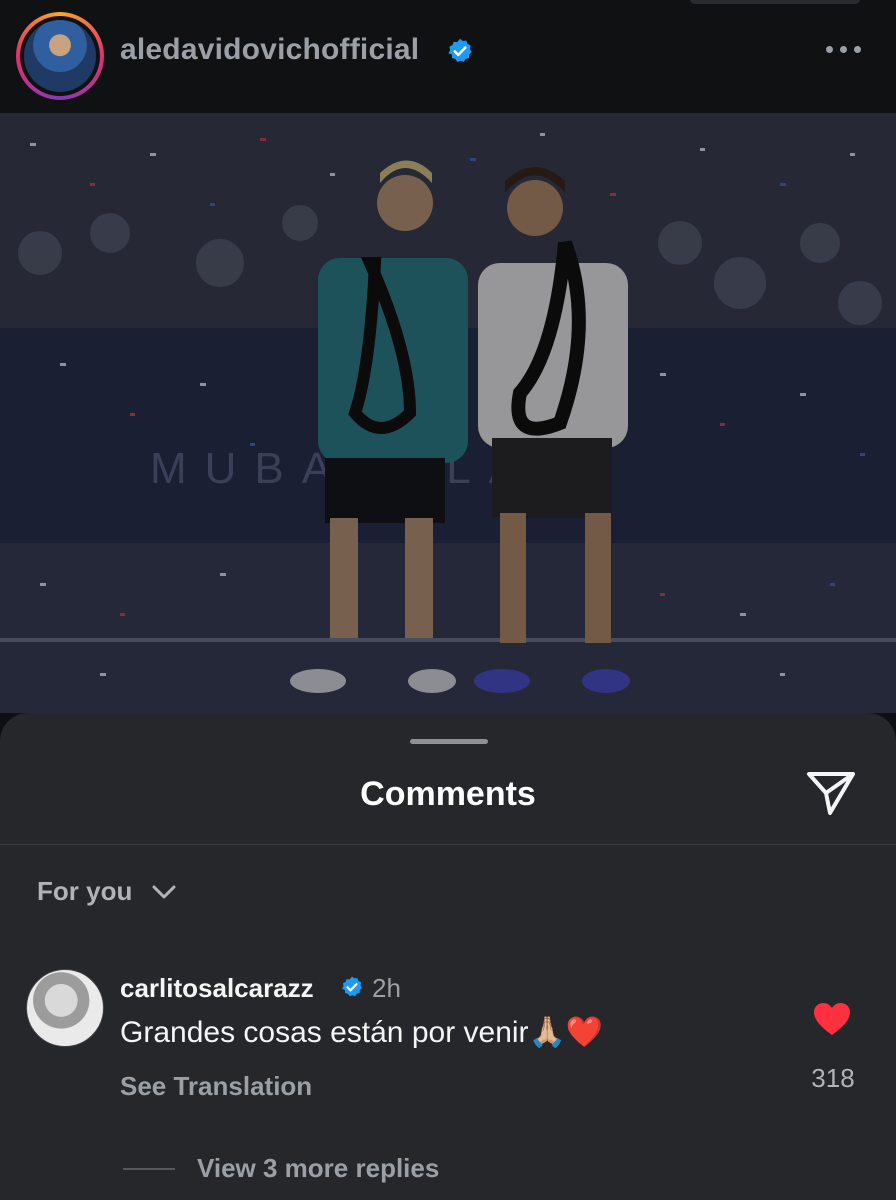  I want to click on comment-body: Grandes cosas están por venir, so click(324, 1032).